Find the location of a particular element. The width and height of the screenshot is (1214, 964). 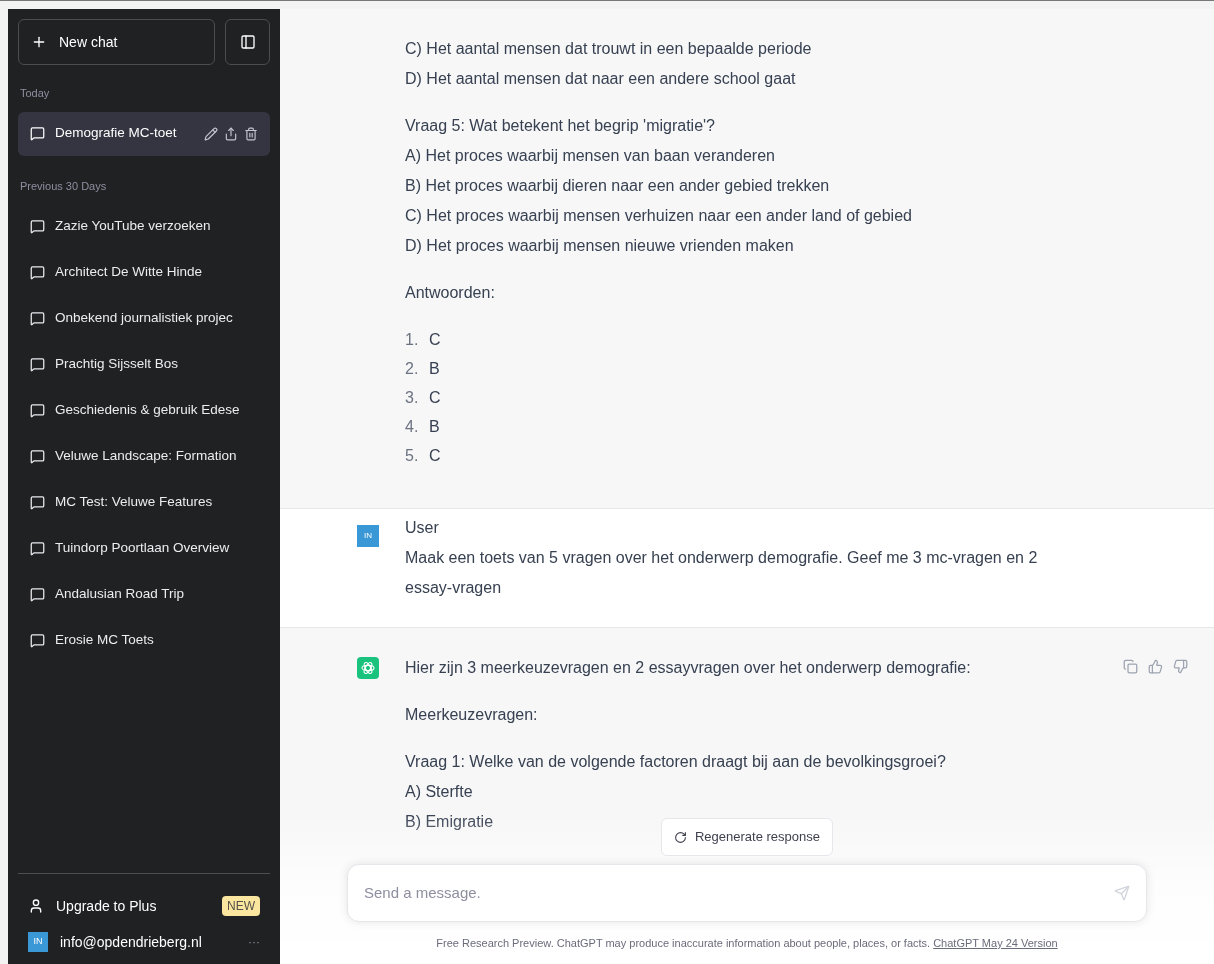

sidebar-toggle-button is located at coordinates (247, 42).